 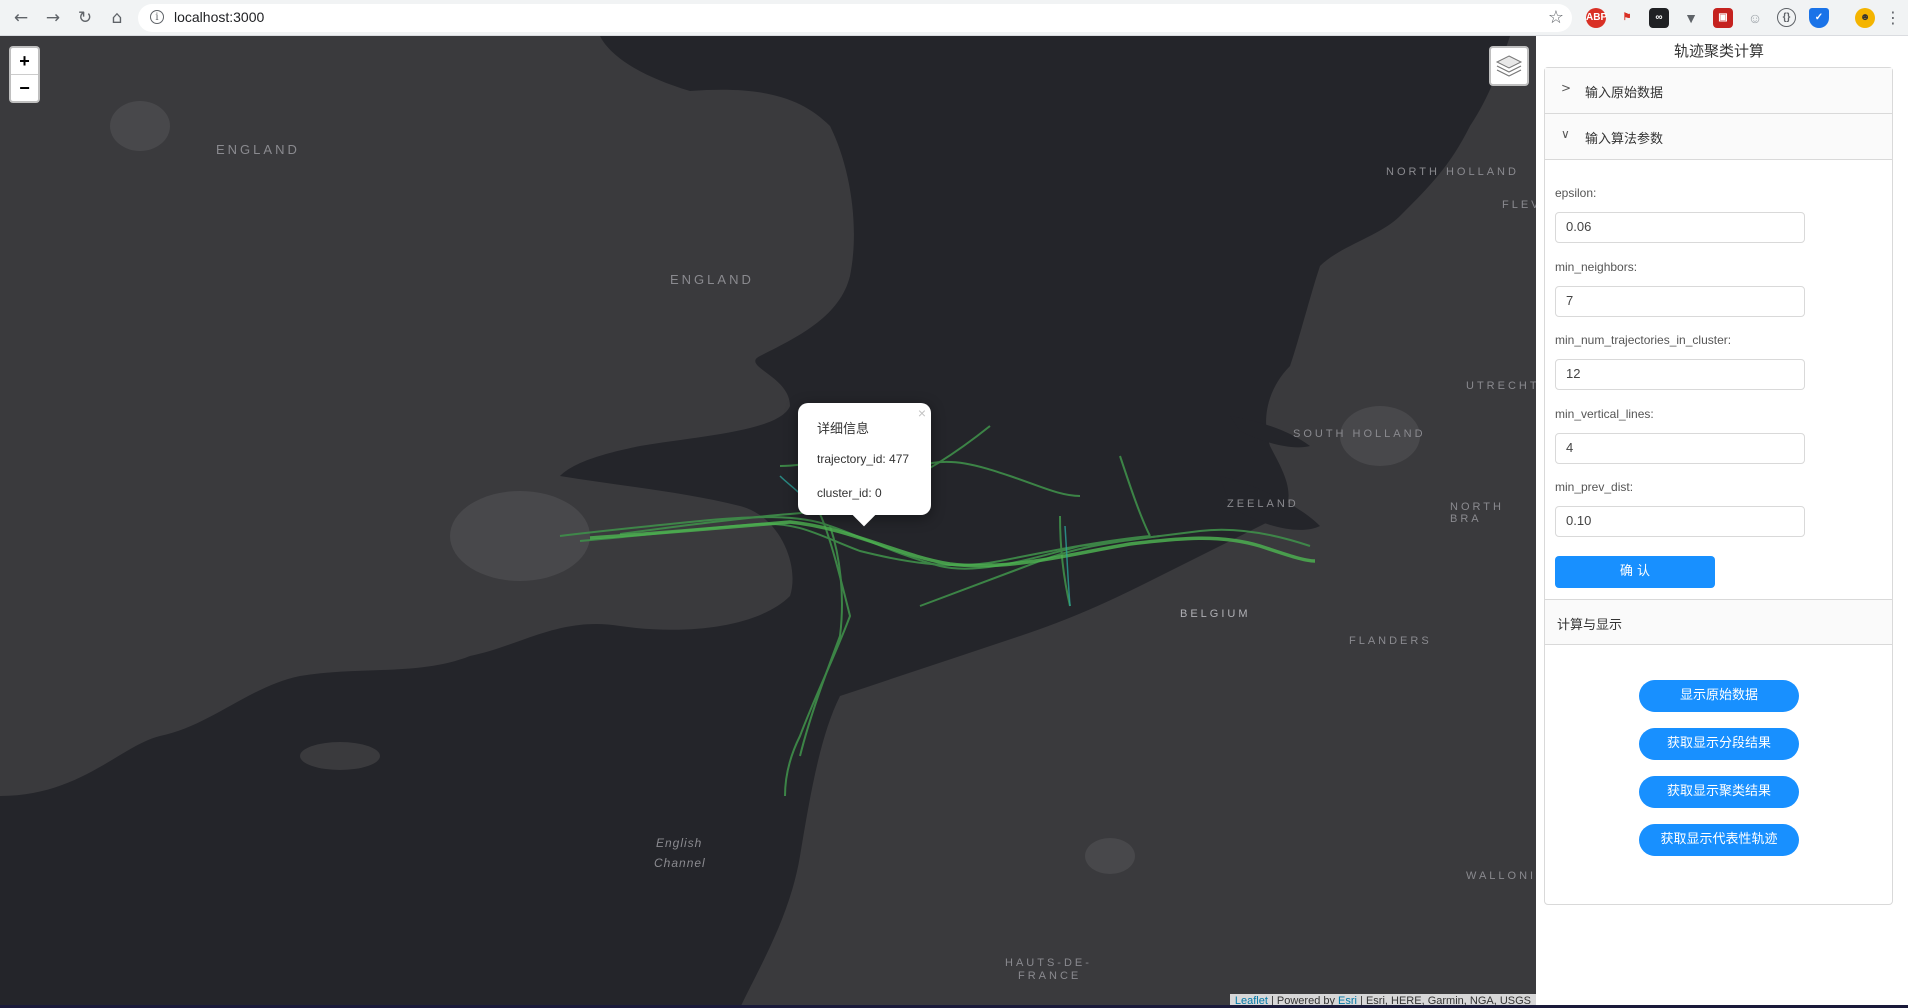 I want to click on close-icon: ×, so click(x=922, y=413).